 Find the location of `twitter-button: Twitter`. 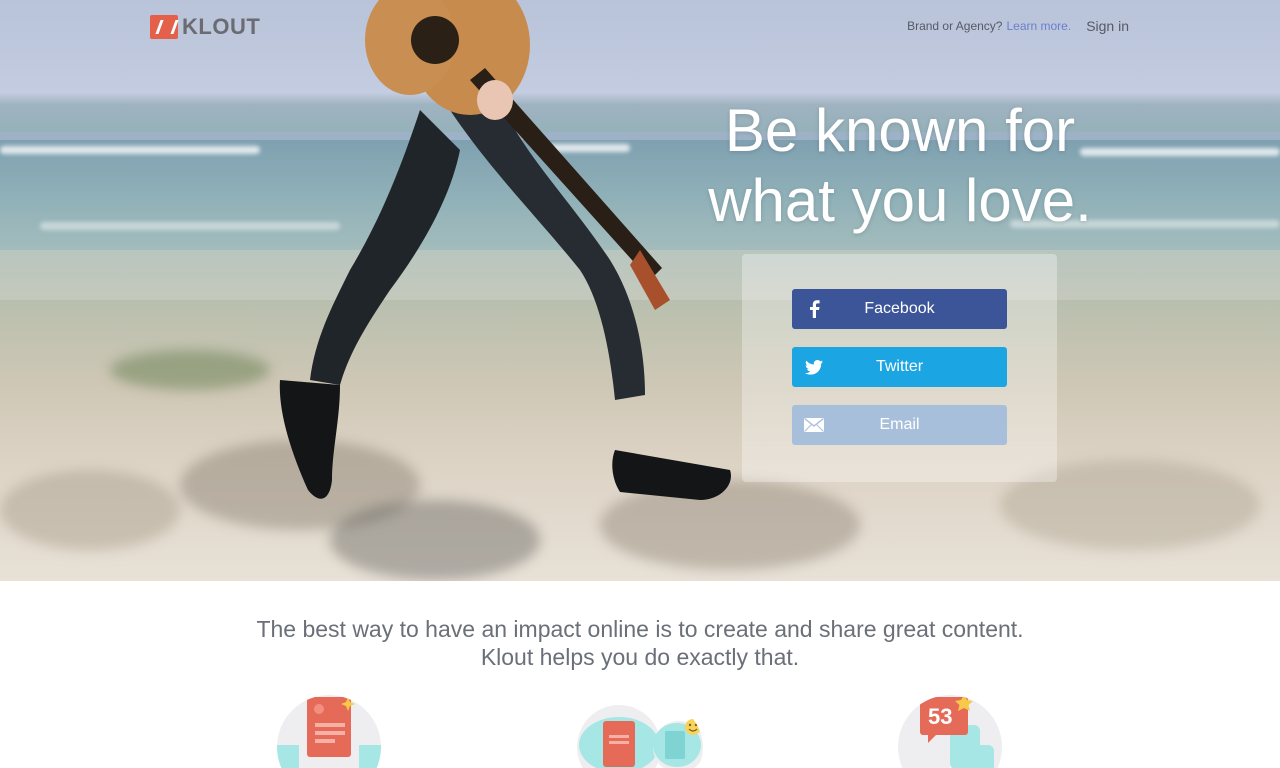

twitter-button: Twitter is located at coordinates (899, 367).